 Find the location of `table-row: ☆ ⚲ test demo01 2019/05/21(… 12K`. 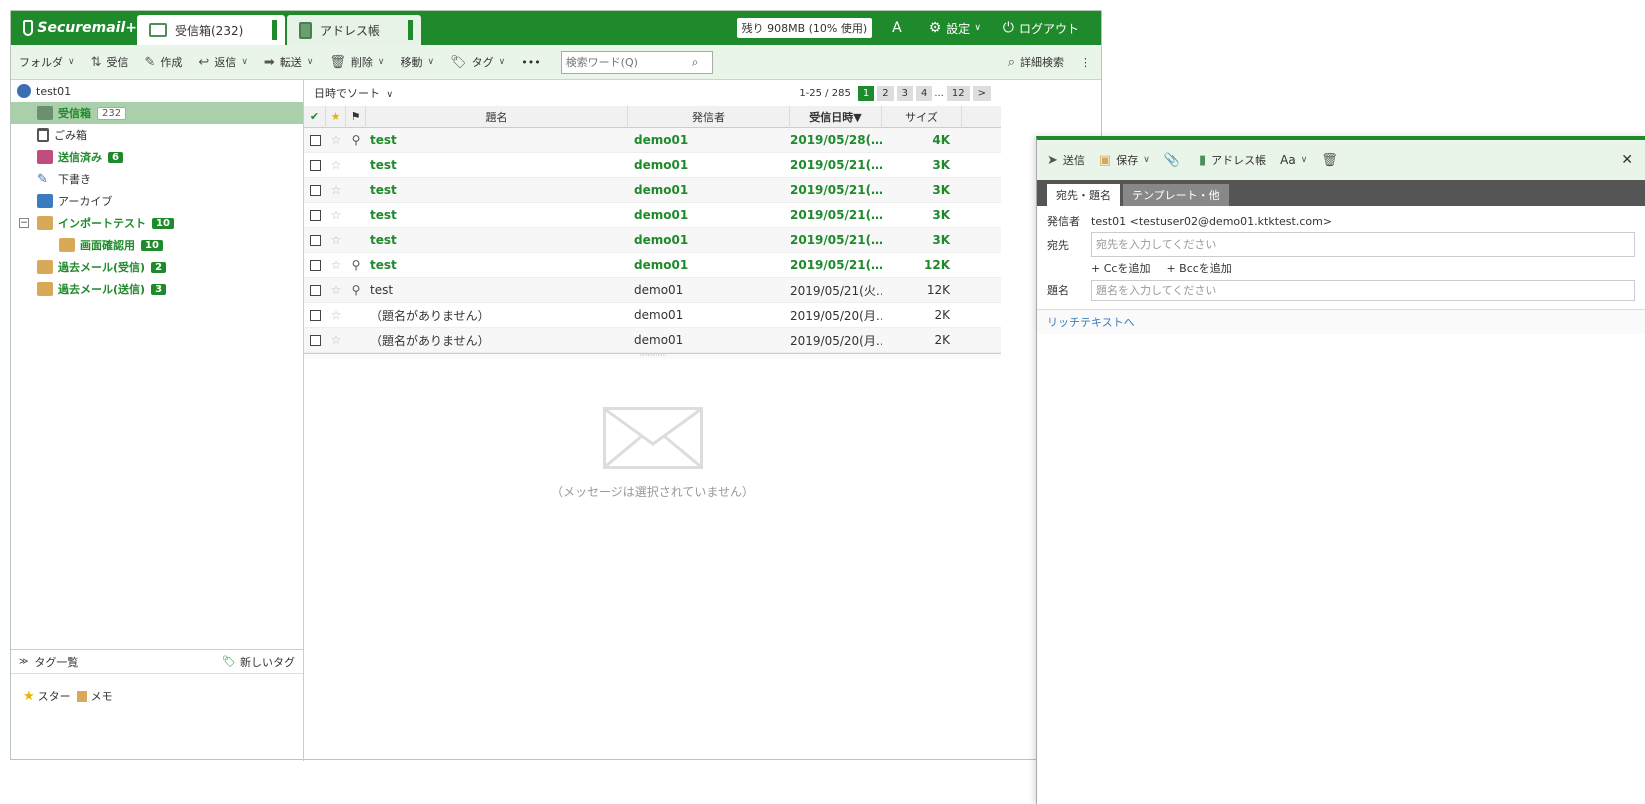

table-row: ☆ ⚲ test demo01 2019/05/21(… 12K is located at coordinates (652, 265).